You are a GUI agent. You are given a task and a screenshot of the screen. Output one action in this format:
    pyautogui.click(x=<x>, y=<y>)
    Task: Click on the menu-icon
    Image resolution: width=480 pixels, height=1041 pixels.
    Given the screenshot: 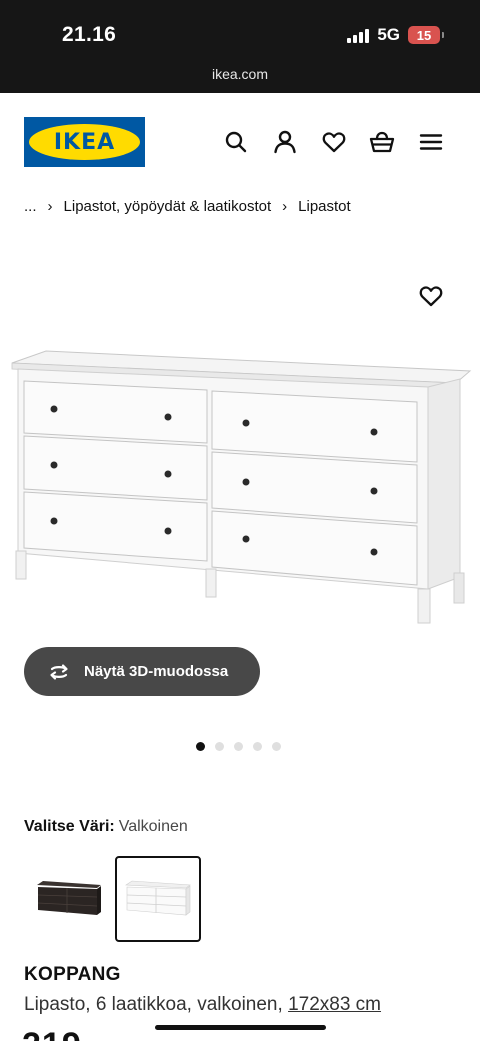 What is the action you would take?
    pyautogui.click(x=431, y=142)
    